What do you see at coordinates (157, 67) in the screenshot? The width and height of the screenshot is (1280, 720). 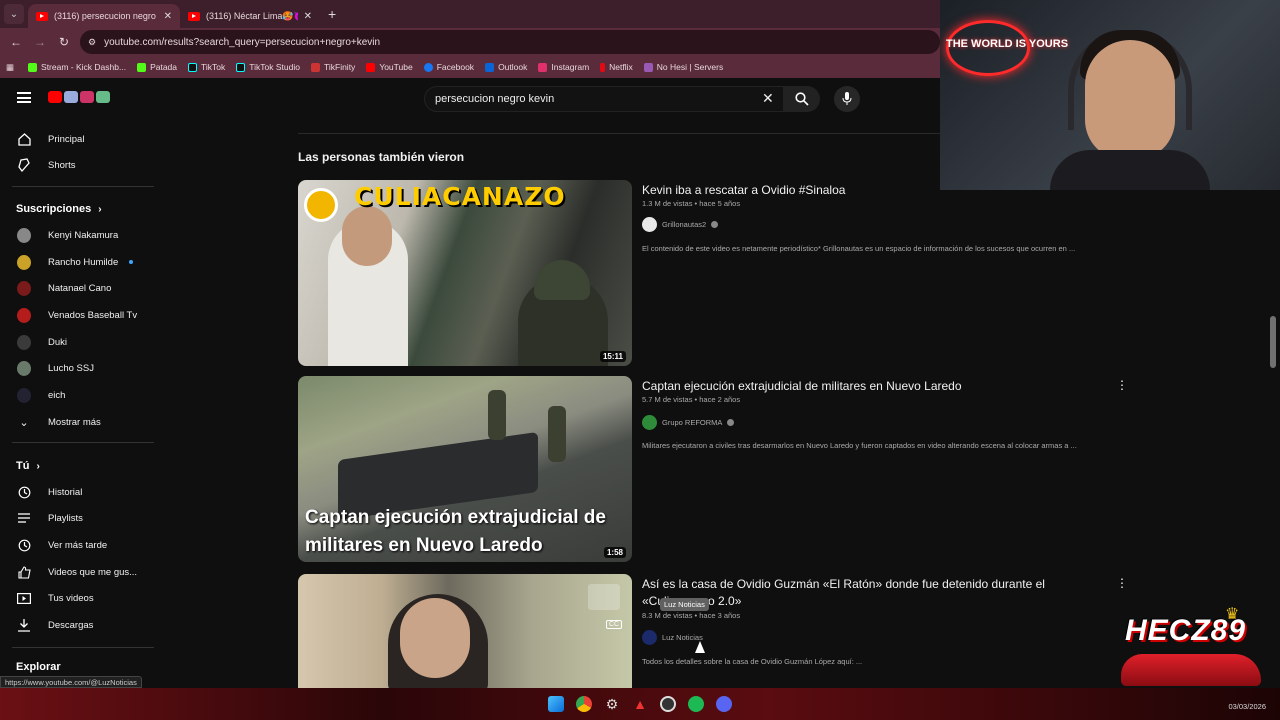 I see `bookmark-item: Patada` at bounding box center [157, 67].